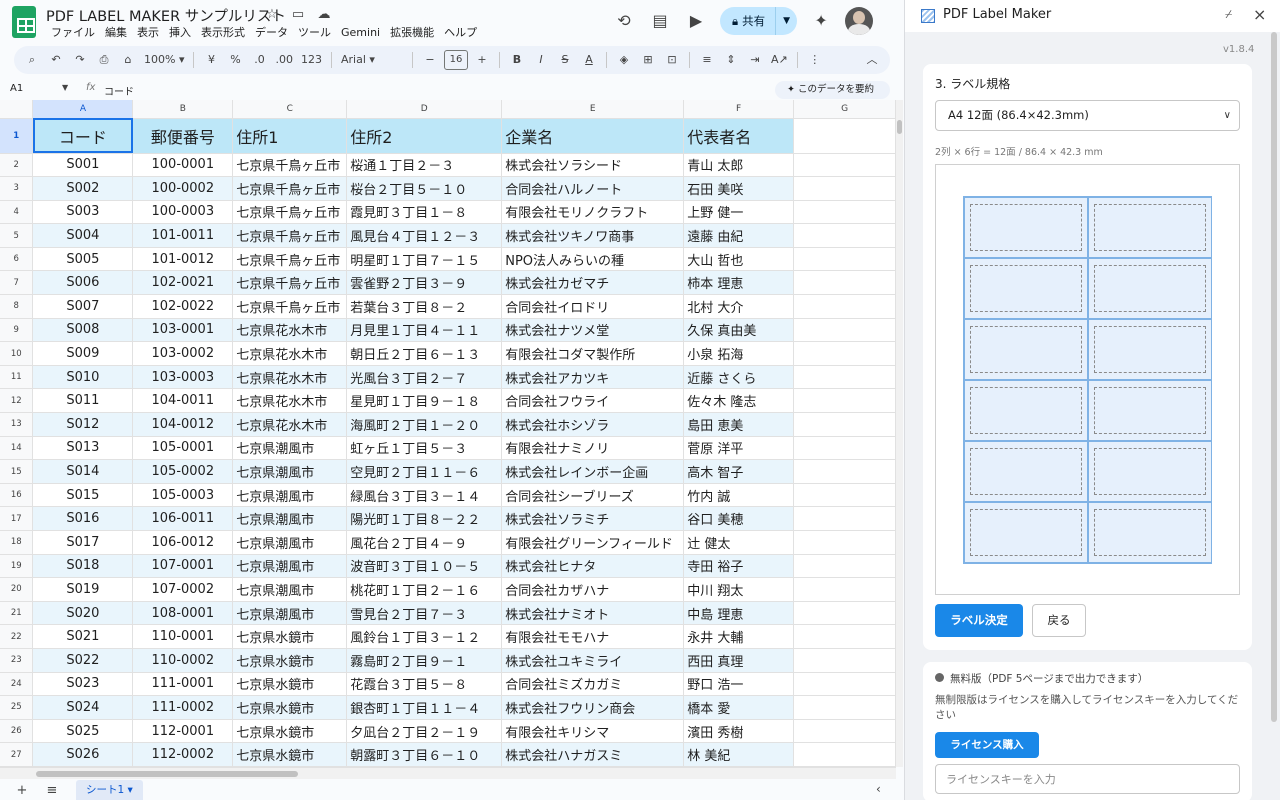 This screenshot has width=1280, height=800. What do you see at coordinates (83, 660) in the screenshot?
I see `cell: S022` at bounding box center [83, 660].